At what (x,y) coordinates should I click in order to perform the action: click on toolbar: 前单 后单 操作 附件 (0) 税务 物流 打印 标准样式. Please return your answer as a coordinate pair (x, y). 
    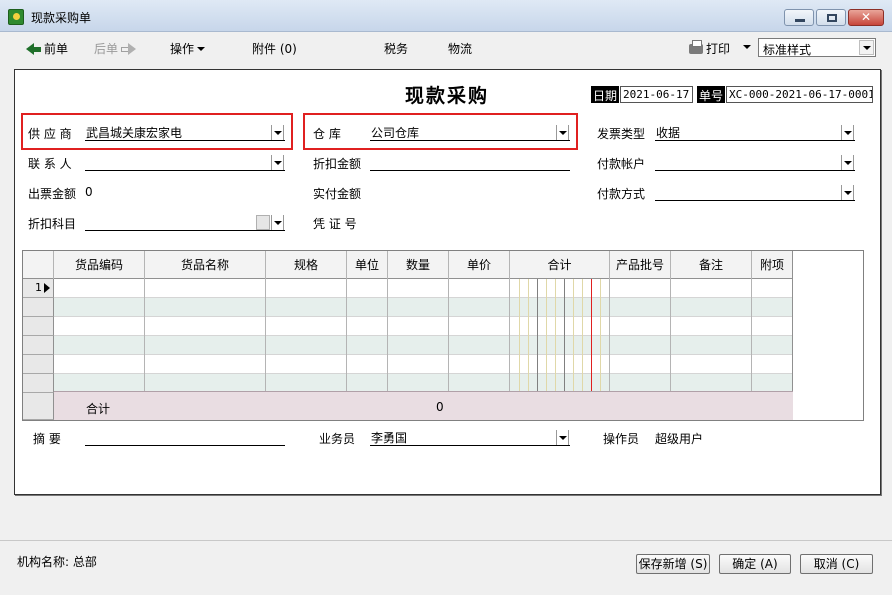
    Looking at the image, I should click on (446, 48).